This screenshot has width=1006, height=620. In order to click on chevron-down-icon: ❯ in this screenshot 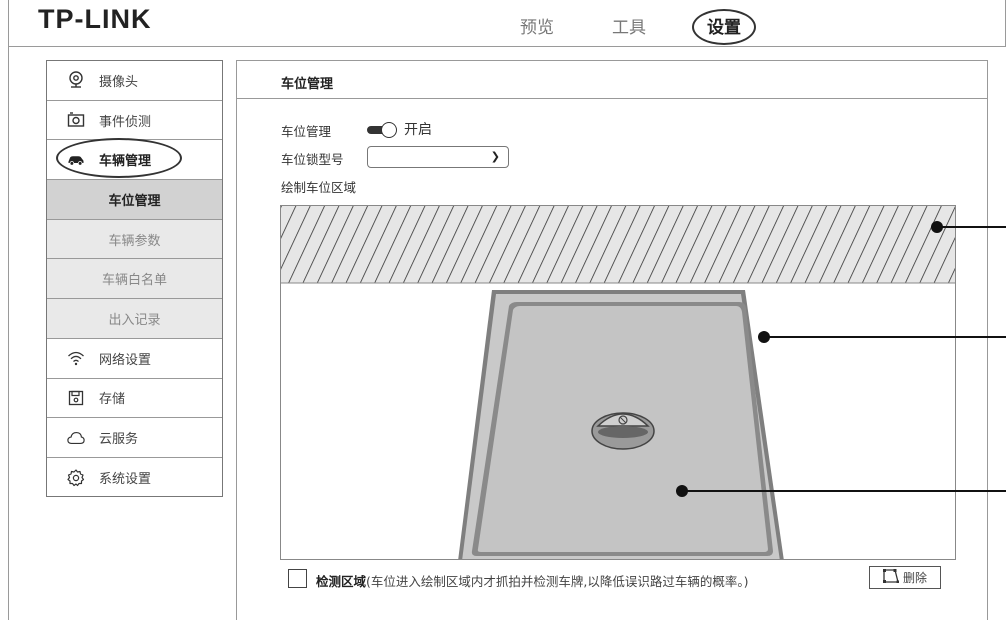, I will do `click(495, 156)`.